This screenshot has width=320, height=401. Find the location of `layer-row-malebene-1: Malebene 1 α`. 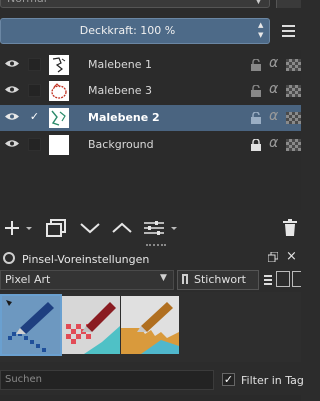

layer-row-malebene-1: Malebene 1 α is located at coordinates (150, 65).